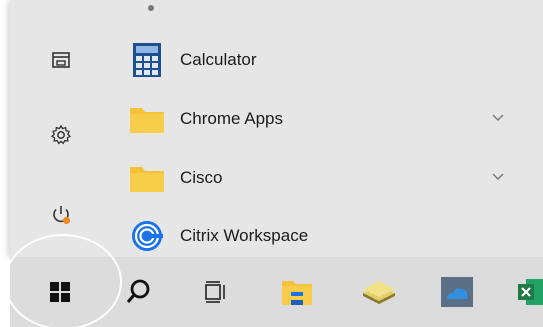 This screenshot has width=543, height=327. I want to click on calculator-icon, so click(147, 60).